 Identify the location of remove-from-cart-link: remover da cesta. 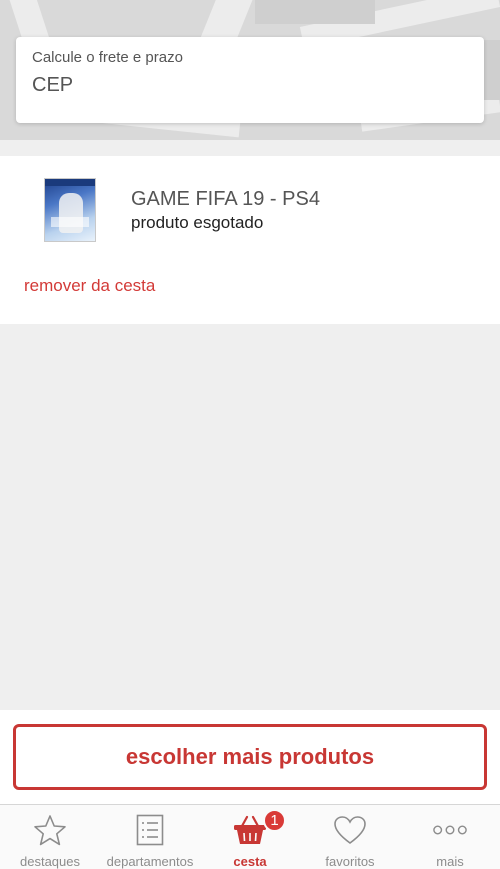
(89, 286).